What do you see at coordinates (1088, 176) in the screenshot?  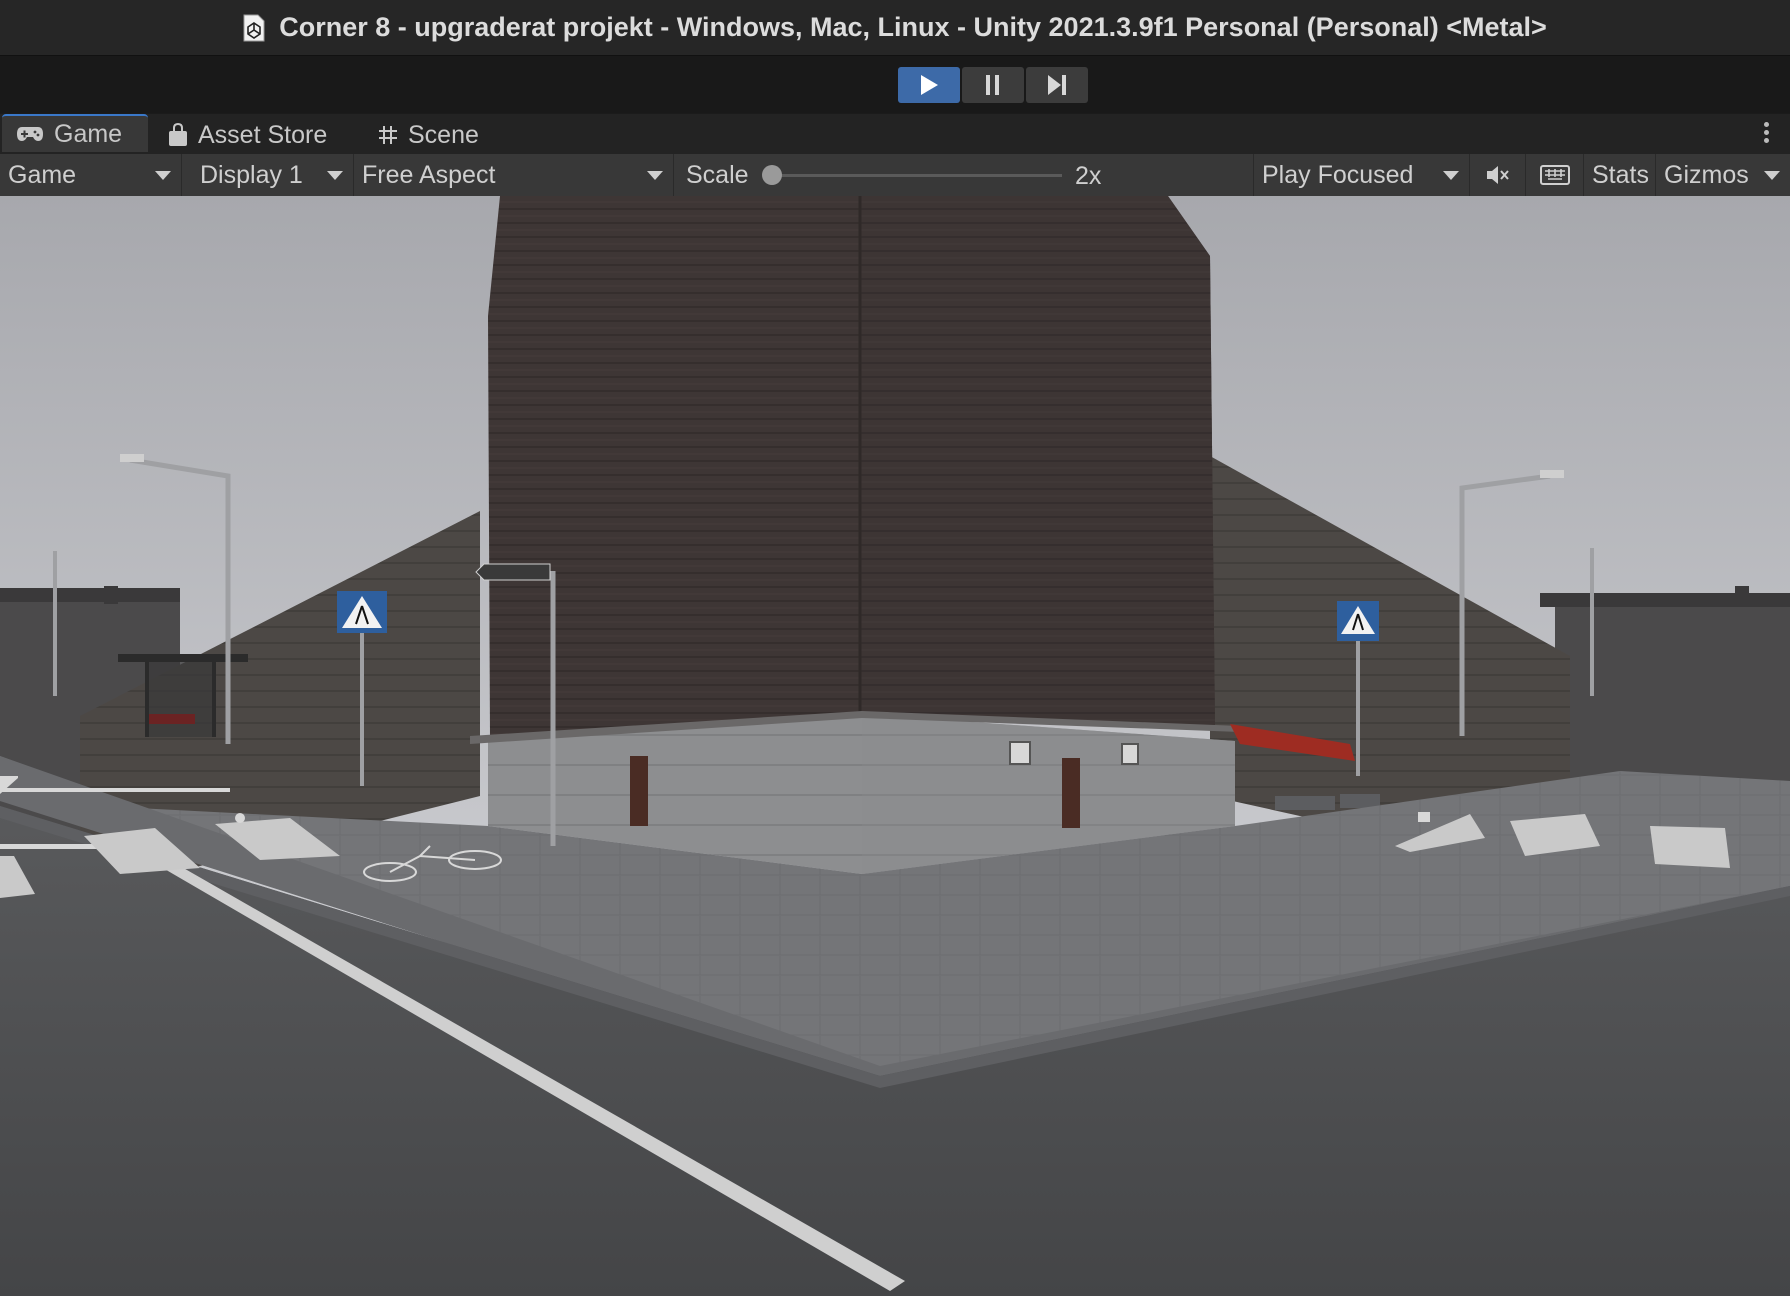 I see `scale-value: 2x` at bounding box center [1088, 176].